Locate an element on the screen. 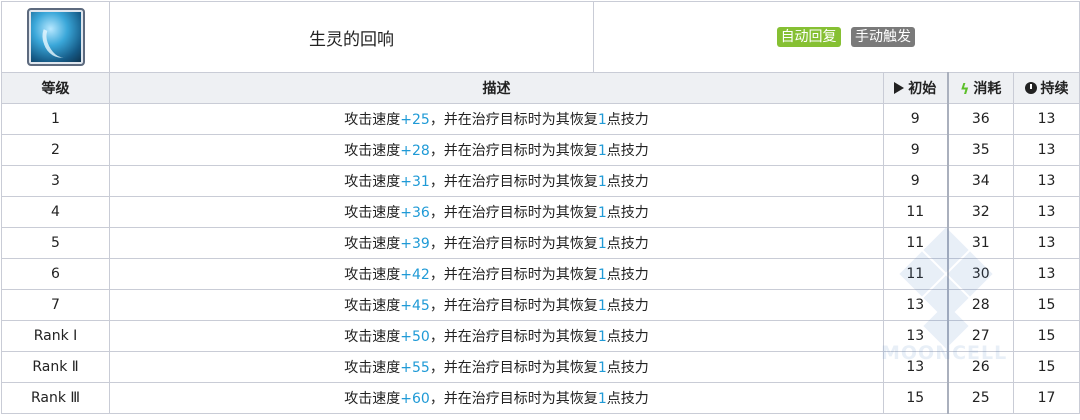 This screenshot has width=1080, height=420. table-row: 3 攻击速度+31，并在治疗目标时为其恢复1点技力 9 34 13 is located at coordinates (540, 181).